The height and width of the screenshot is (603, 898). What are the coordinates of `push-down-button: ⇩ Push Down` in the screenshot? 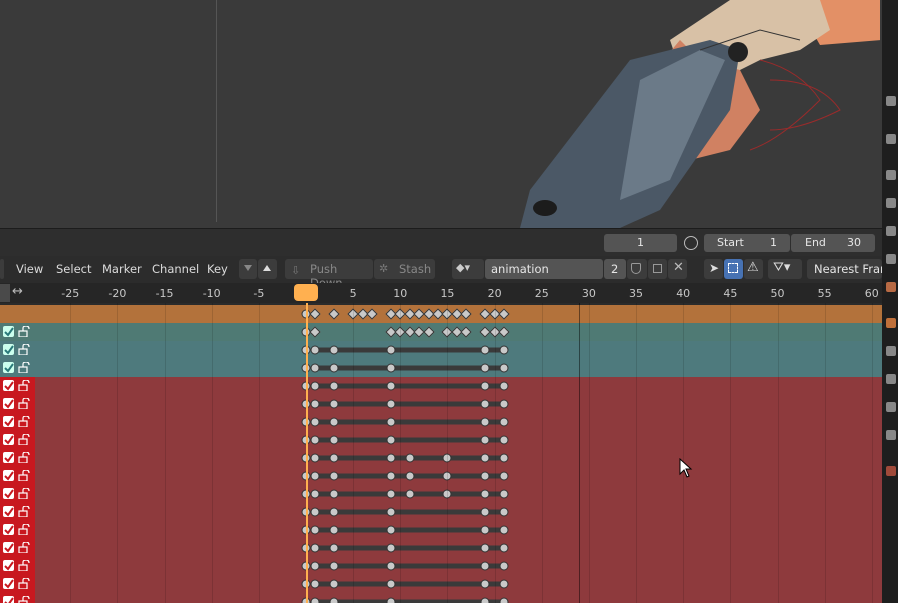 It's located at (329, 274).